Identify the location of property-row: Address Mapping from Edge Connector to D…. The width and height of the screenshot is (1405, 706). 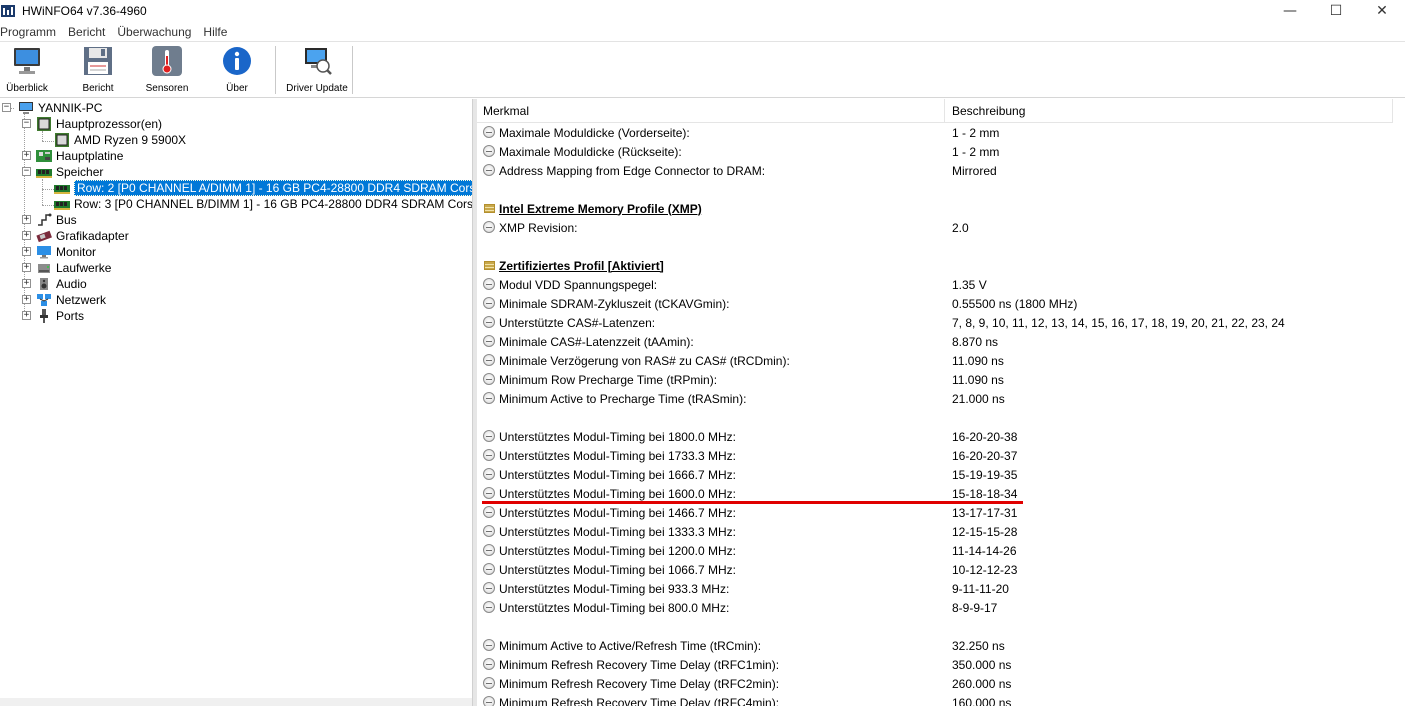
(937, 170).